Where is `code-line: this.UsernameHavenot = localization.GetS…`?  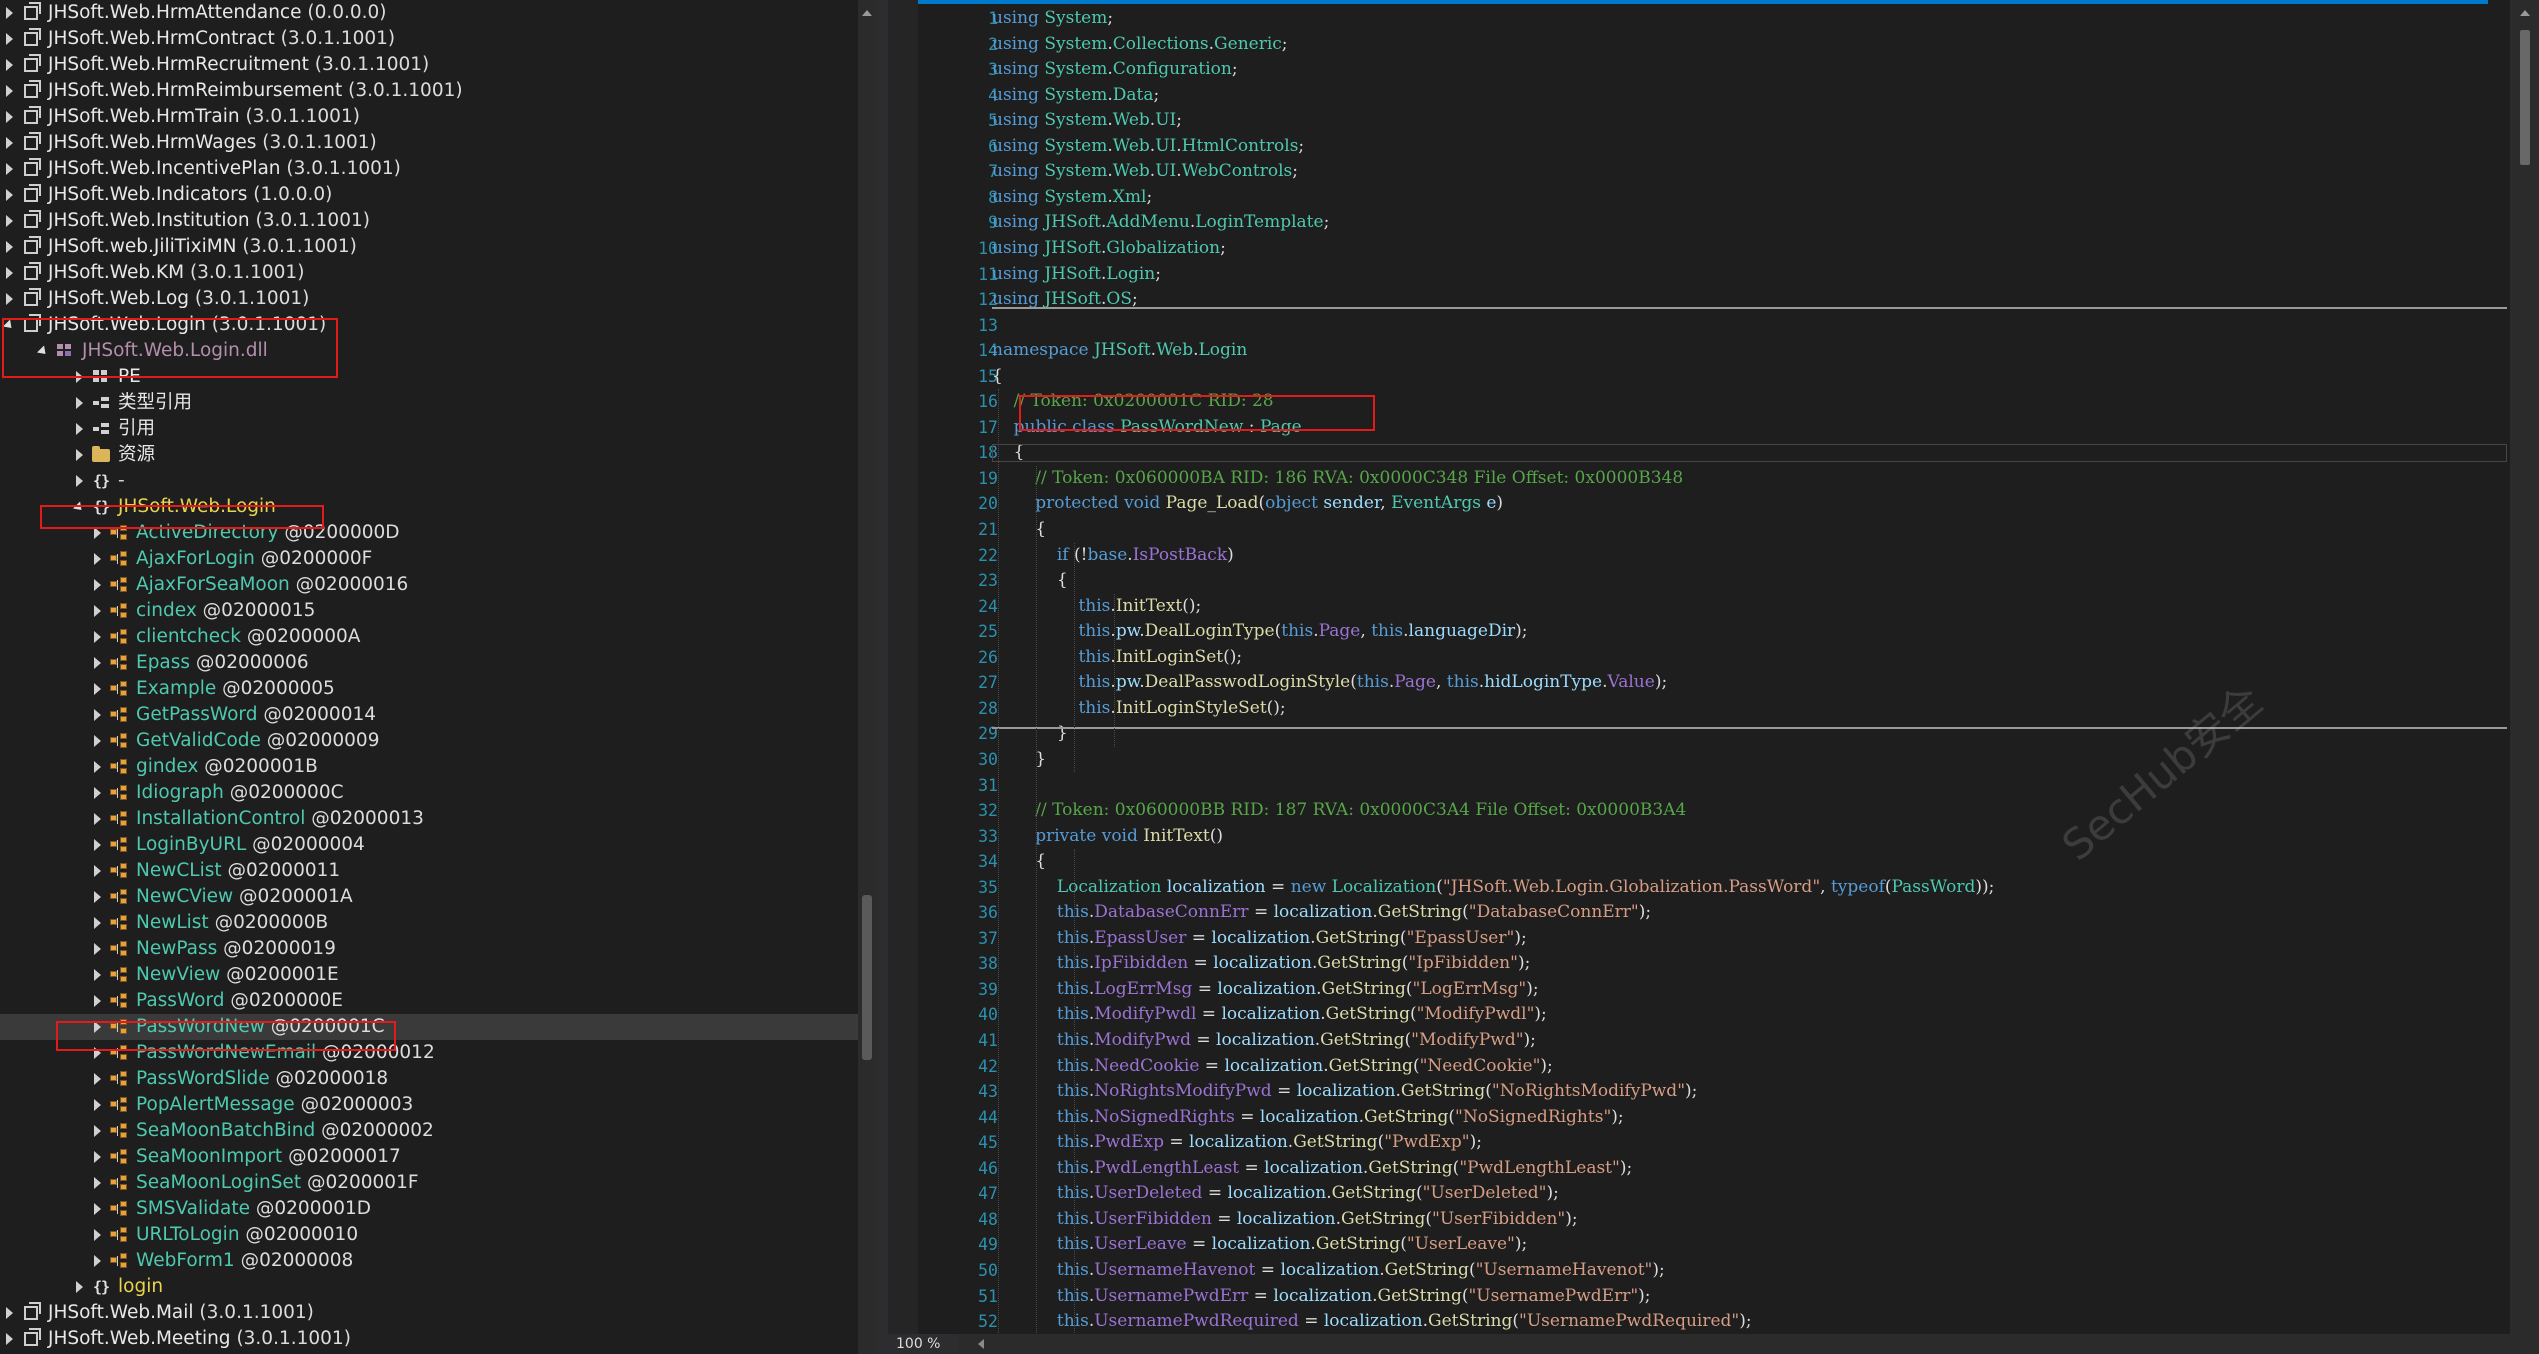 code-line: this.UsernameHavenot = localization.GetS… is located at coordinates (1328, 1270).